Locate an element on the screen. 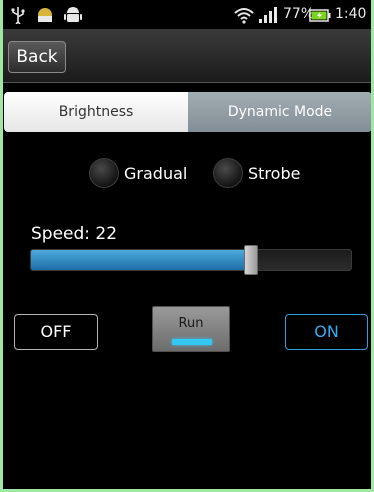 The width and height of the screenshot is (374, 492). radio-strobe: Strobe is located at coordinates (256, 173).